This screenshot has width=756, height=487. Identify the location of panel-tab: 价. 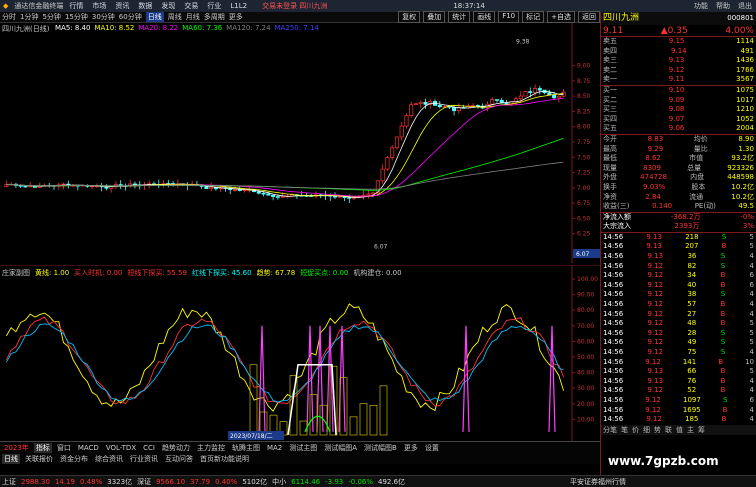
(635, 430).